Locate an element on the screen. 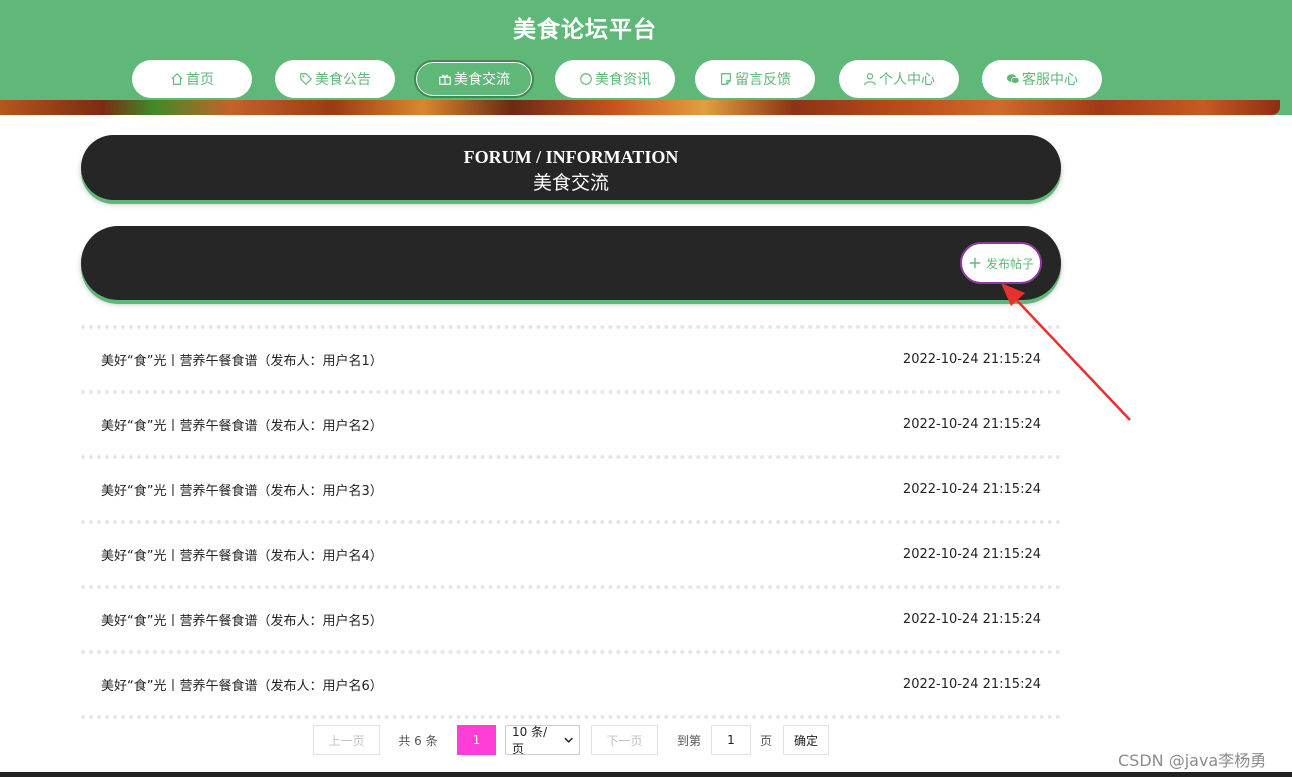  nav-item-home: 首页 is located at coordinates (192, 79).